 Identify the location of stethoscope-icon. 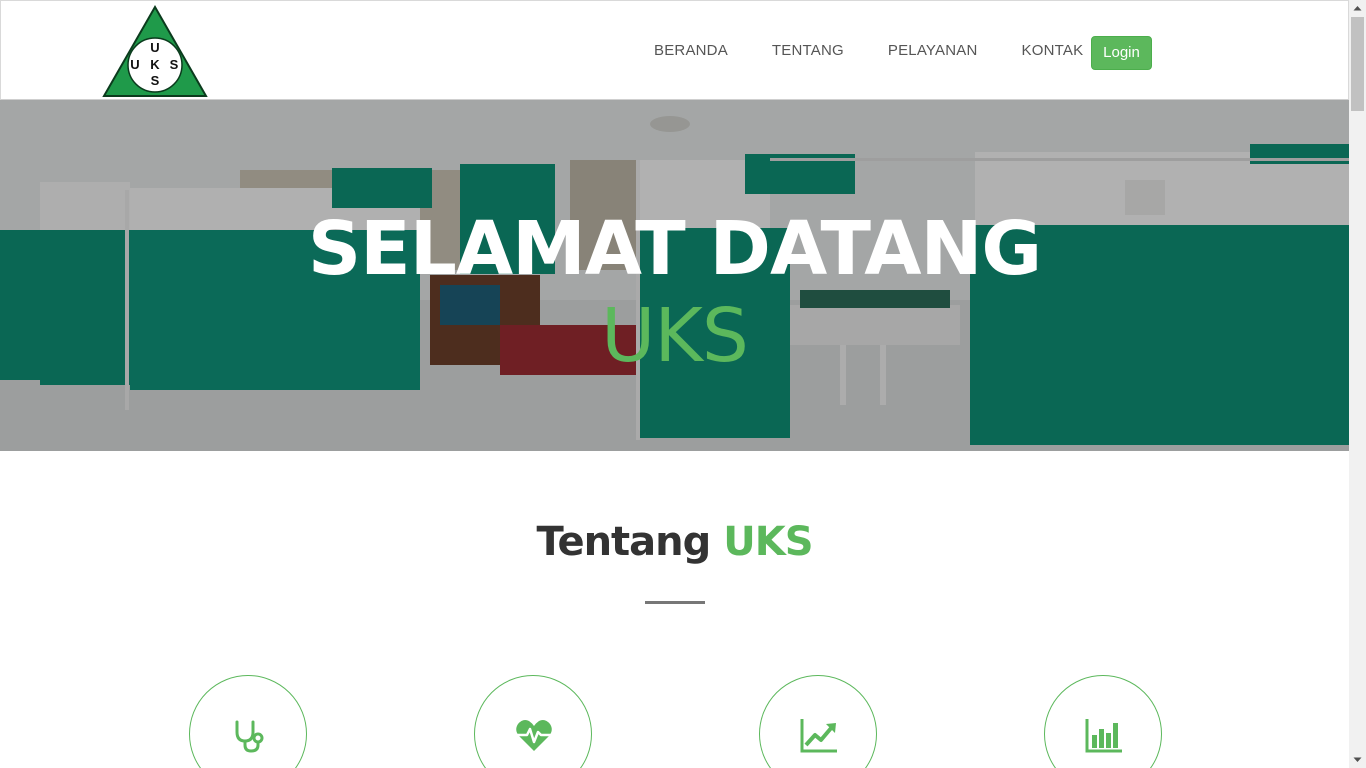
(249, 736).